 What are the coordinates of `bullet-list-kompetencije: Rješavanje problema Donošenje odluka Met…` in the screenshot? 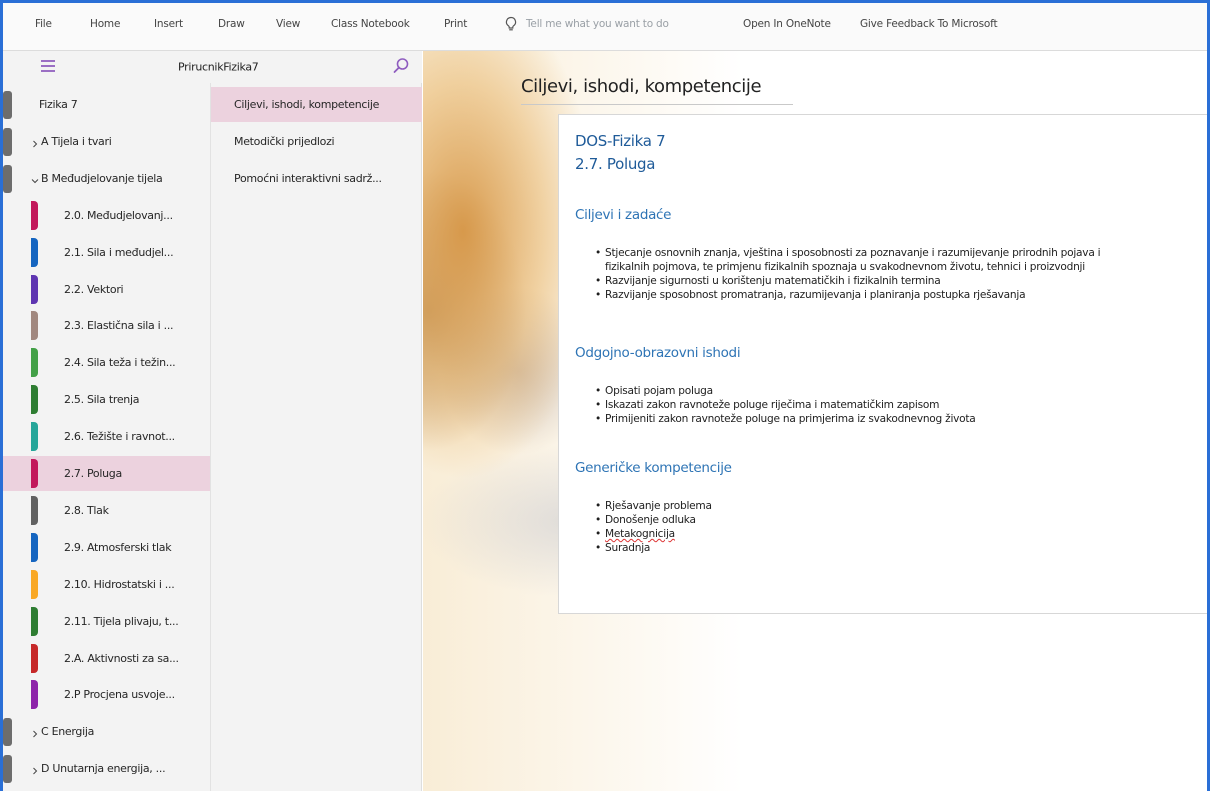 It's located at (653, 527).